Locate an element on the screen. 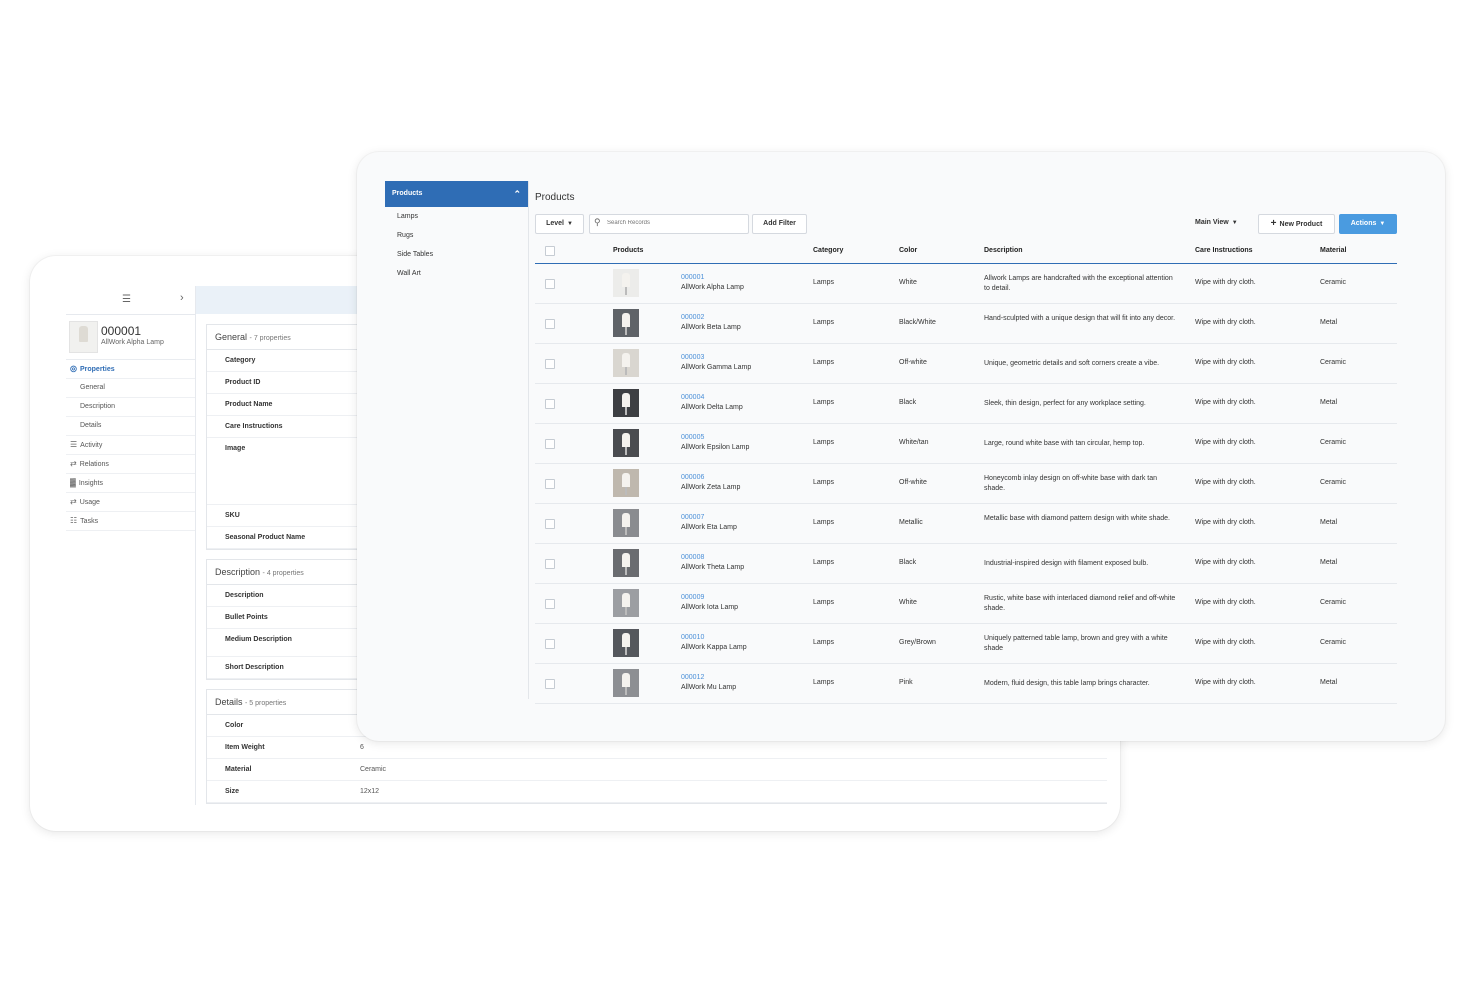  category-item-lamps: Lamps is located at coordinates (456, 216).